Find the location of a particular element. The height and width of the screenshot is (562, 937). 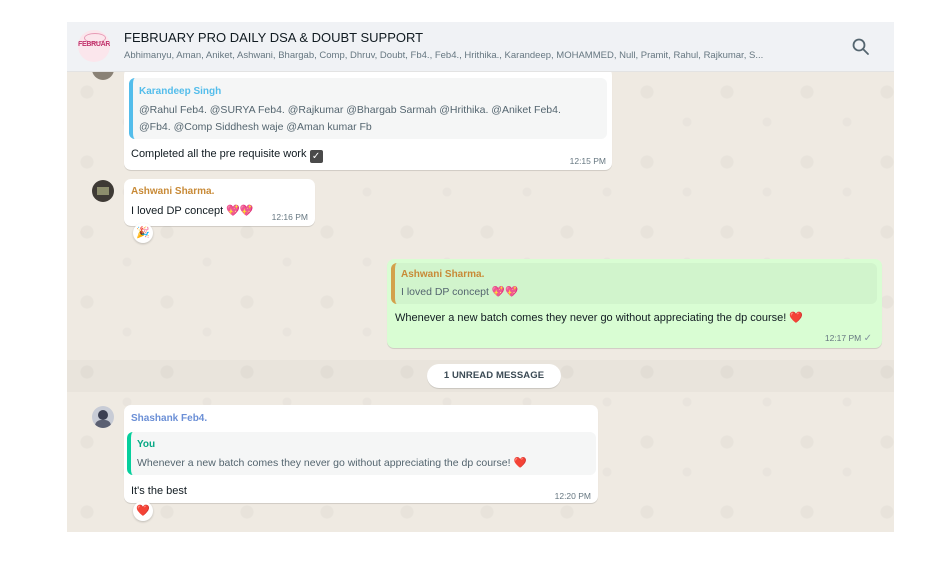

message-text-content: I loved DP concept is located at coordinates (177, 211).